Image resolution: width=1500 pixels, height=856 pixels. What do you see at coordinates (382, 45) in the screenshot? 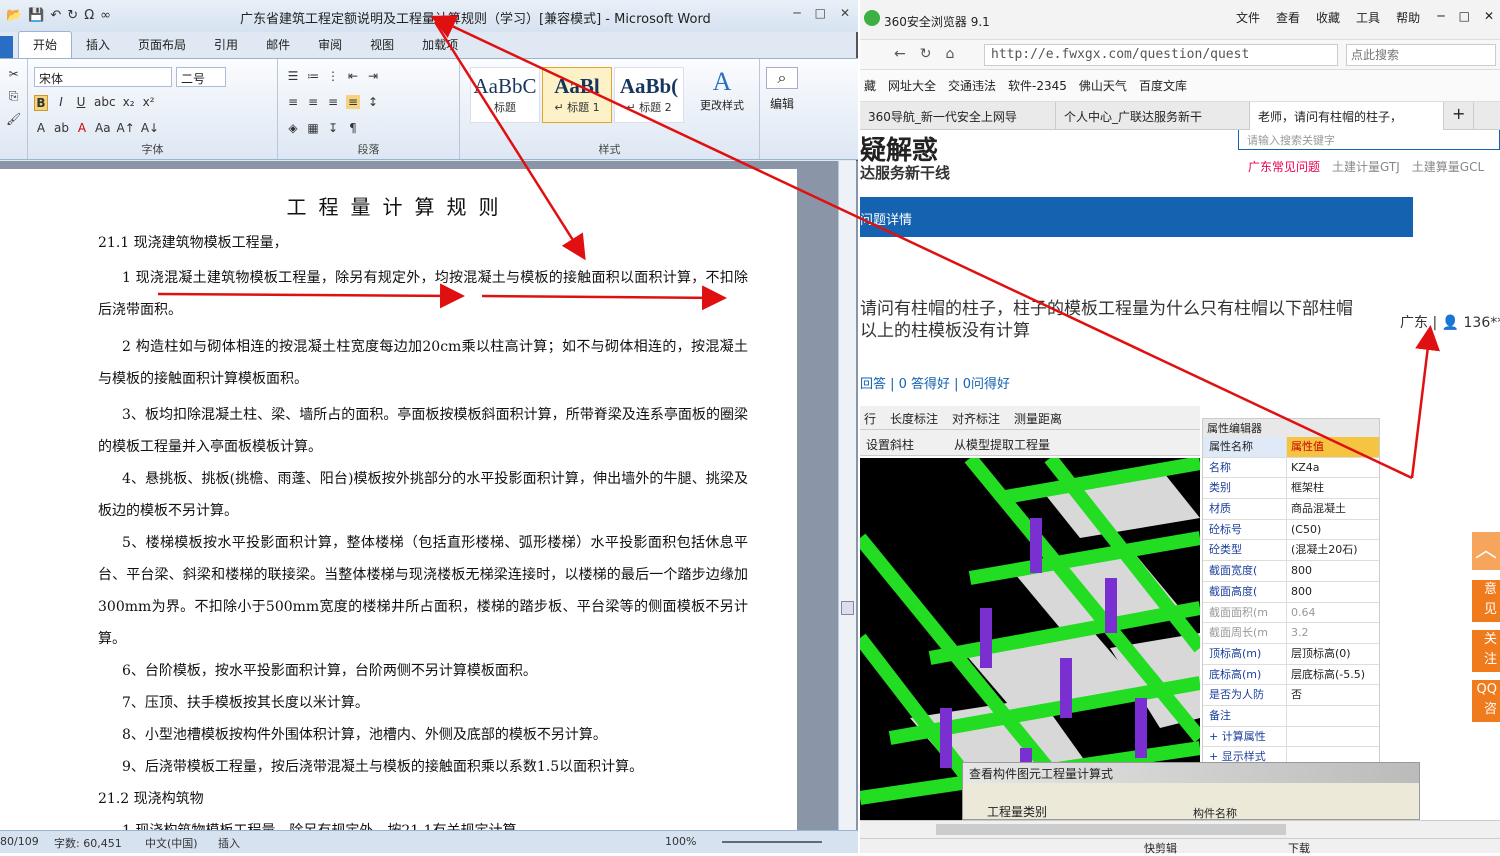
I see `tab-view: 视图` at bounding box center [382, 45].